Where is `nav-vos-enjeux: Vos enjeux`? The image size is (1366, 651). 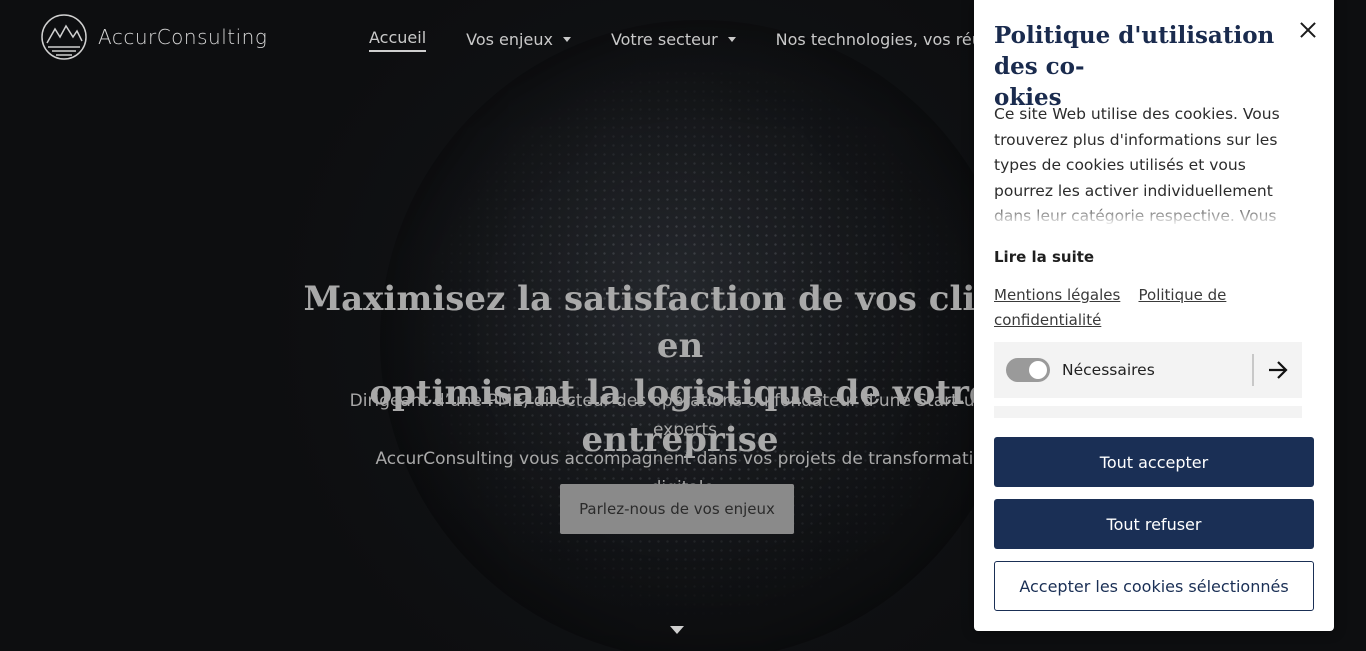 nav-vos-enjeux: Vos enjeux is located at coordinates (518, 39).